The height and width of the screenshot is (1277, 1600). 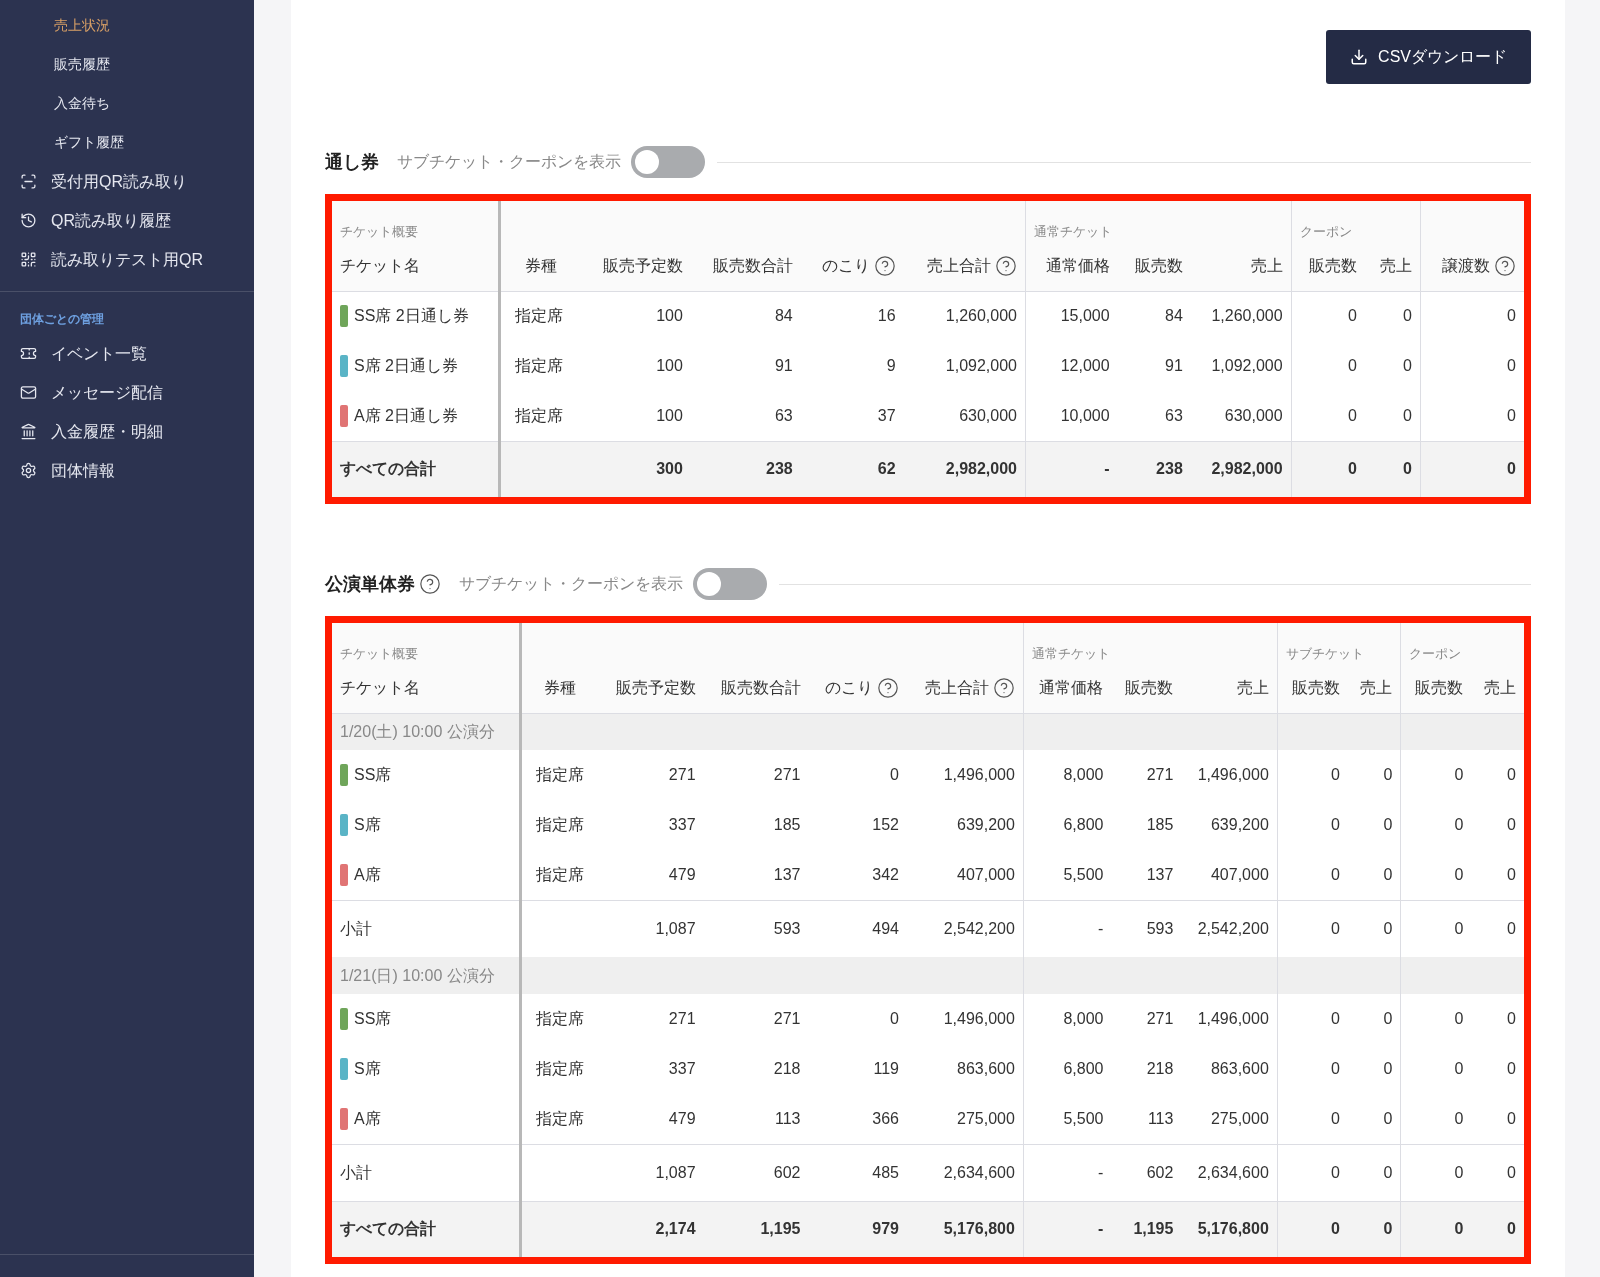 I want to click on table-cell: 2,634,600, so click(x=1233, y=1172).